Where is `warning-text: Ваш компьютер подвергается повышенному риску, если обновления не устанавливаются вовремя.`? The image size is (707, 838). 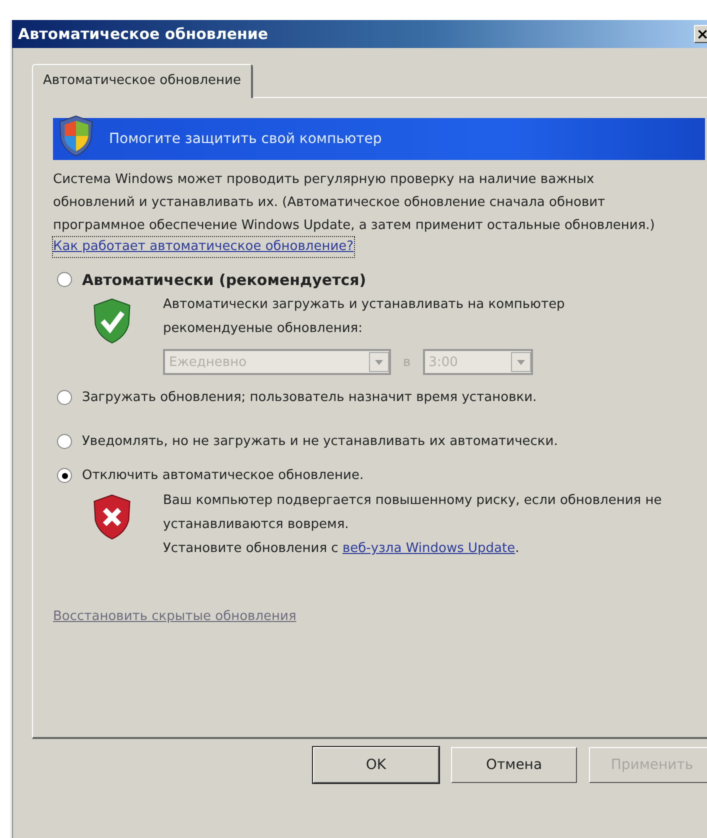
warning-text: Ваш компьютер подвергается повышенному риску, если обновления не устанавливаются вовремя. is located at coordinates (413, 513).